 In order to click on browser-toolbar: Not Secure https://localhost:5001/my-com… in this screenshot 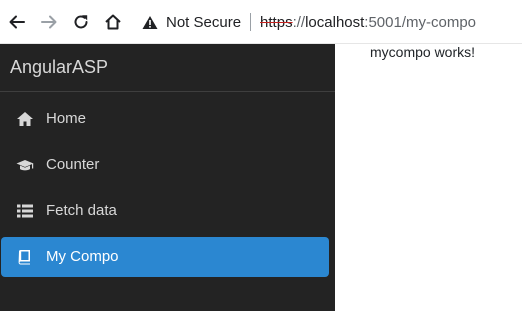, I will do `click(261, 22)`.